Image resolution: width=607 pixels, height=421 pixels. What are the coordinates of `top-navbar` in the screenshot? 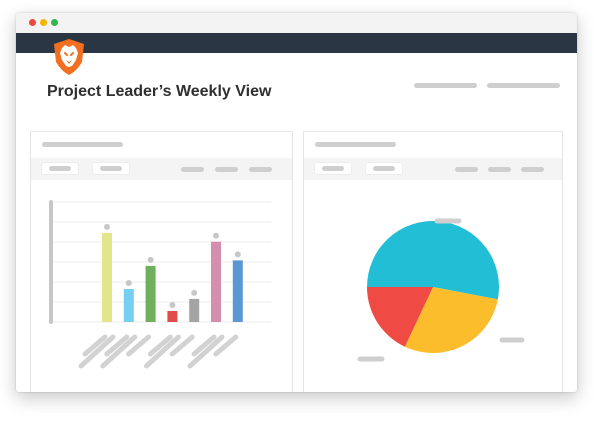 It's located at (296, 43).